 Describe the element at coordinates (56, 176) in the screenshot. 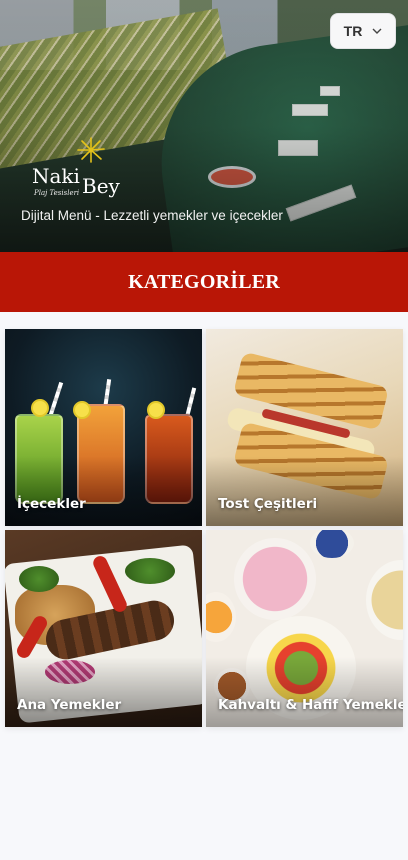

I see `brand-name-first: Naki` at that location.